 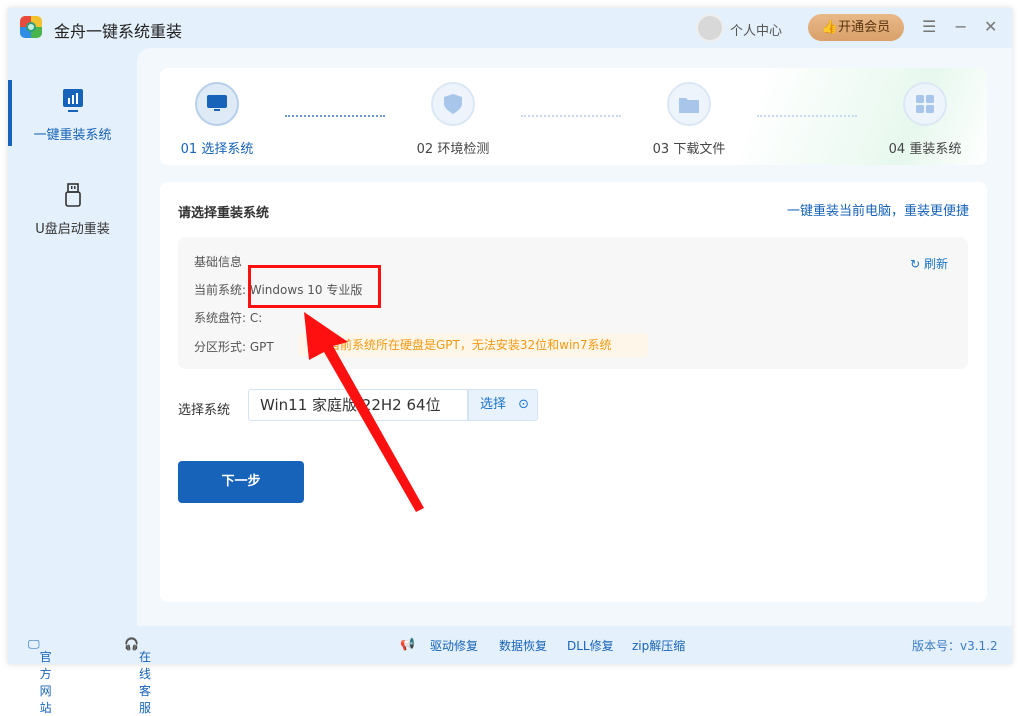 What do you see at coordinates (72, 333) in the screenshot?
I see `sidebar: 一键重装系统 U盘启动重装` at bounding box center [72, 333].